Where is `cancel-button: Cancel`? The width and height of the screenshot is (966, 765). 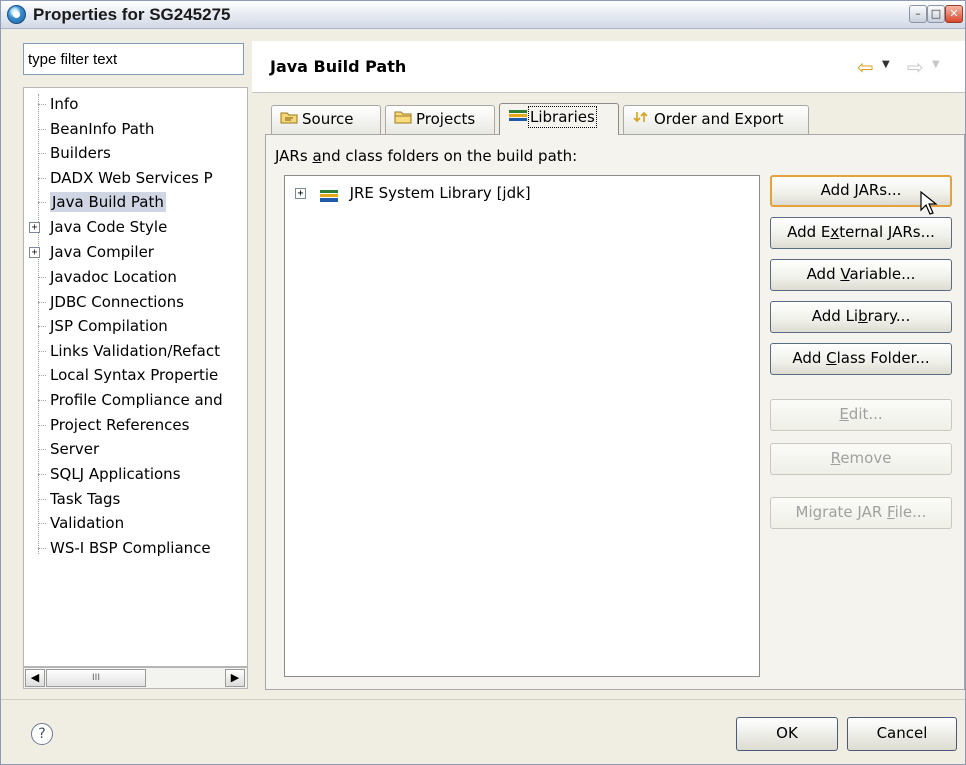 cancel-button: Cancel is located at coordinates (902, 734).